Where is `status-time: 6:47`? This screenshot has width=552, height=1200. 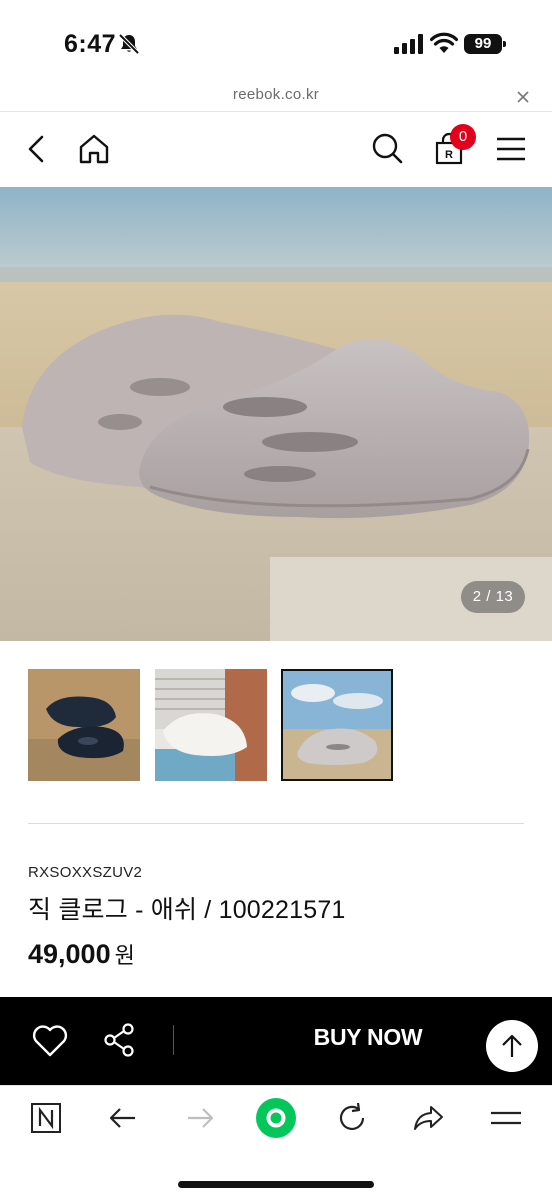 status-time: 6:47 is located at coordinates (90, 44).